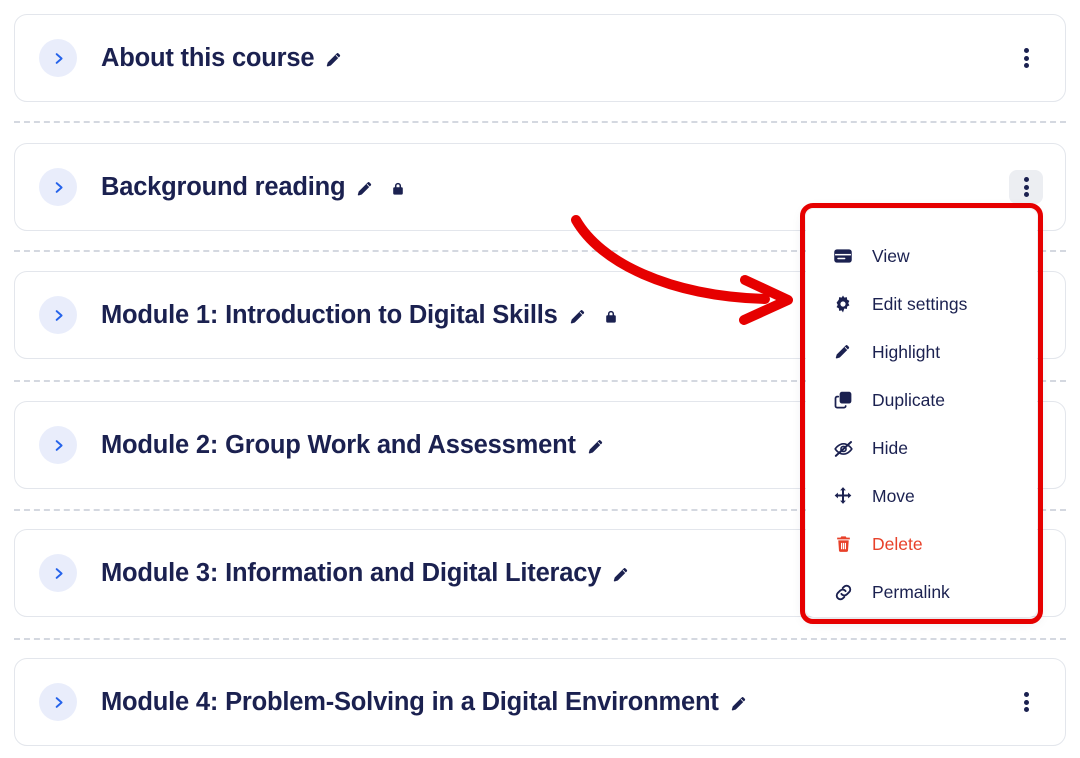  I want to click on eye-slash-icon, so click(843, 448).